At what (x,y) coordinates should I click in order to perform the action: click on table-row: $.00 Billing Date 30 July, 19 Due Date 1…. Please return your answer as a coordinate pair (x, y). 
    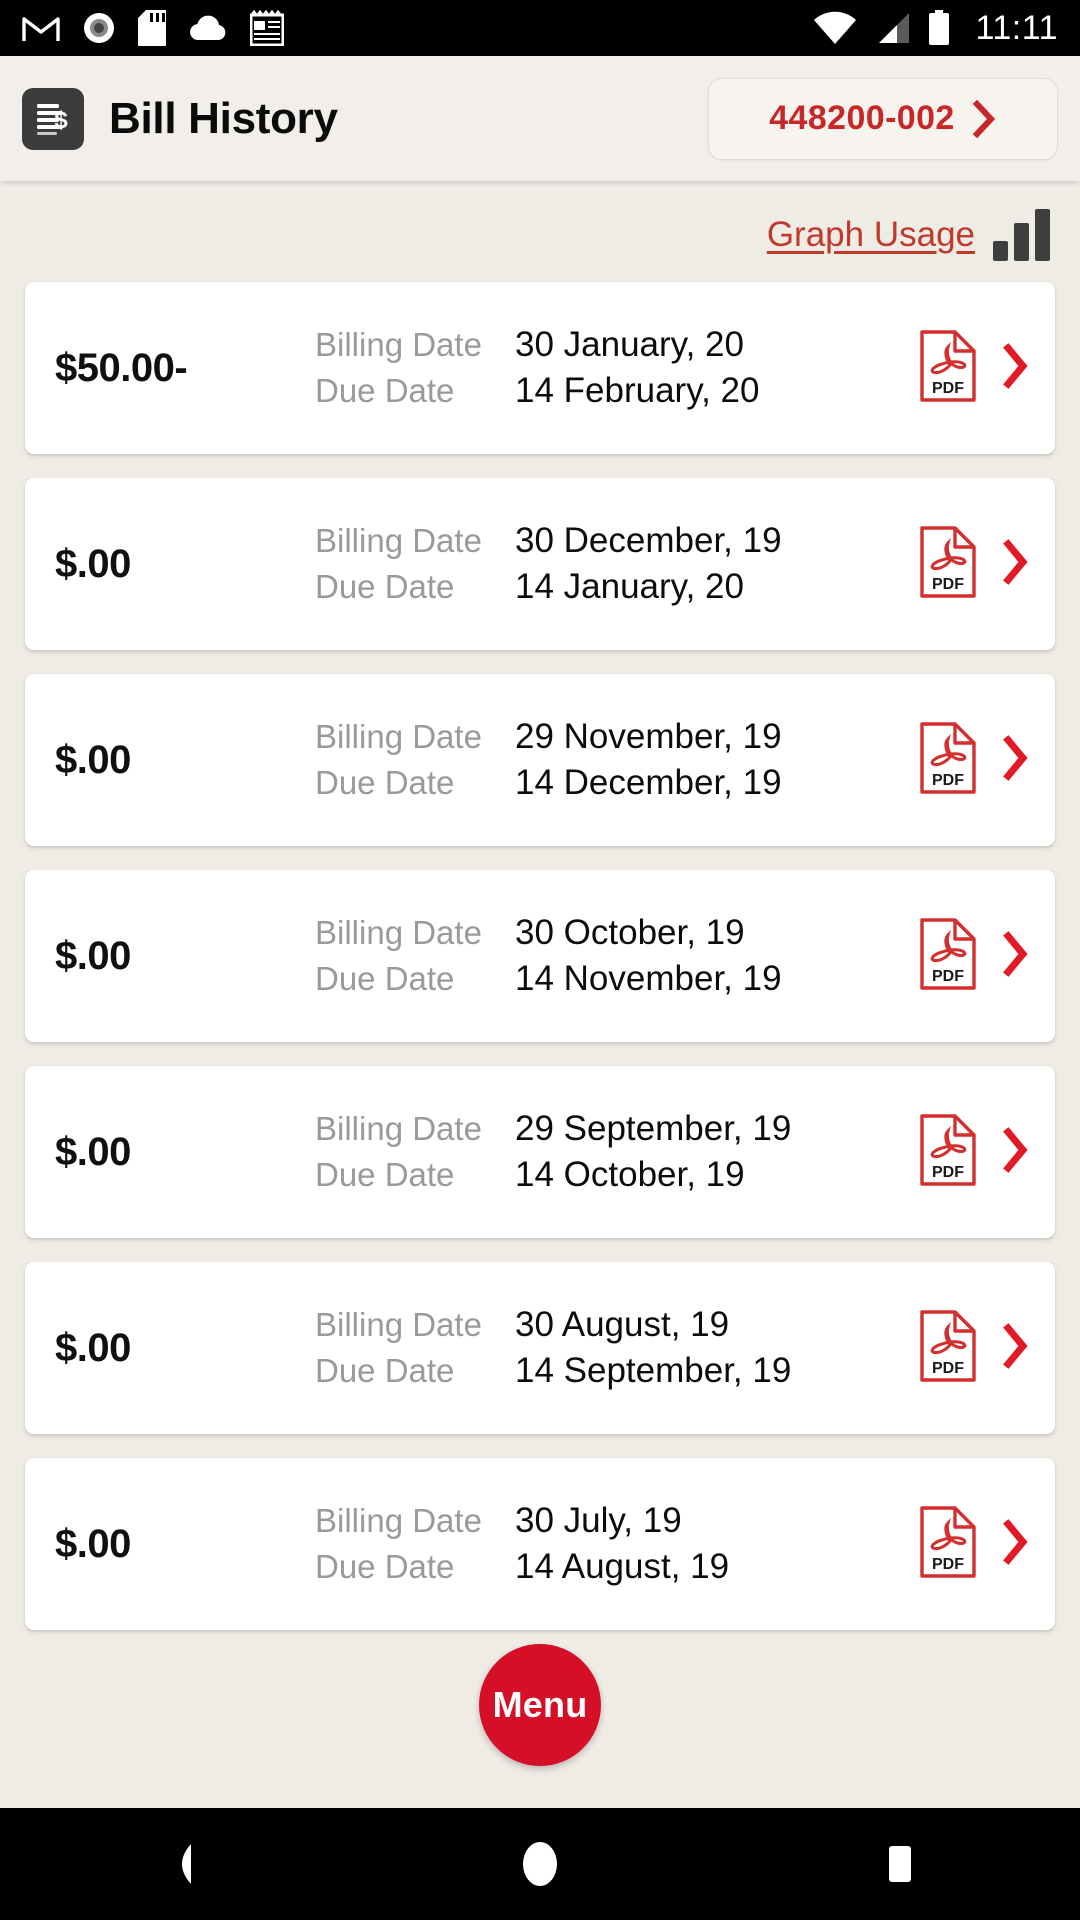
    Looking at the image, I should click on (540, 1544).